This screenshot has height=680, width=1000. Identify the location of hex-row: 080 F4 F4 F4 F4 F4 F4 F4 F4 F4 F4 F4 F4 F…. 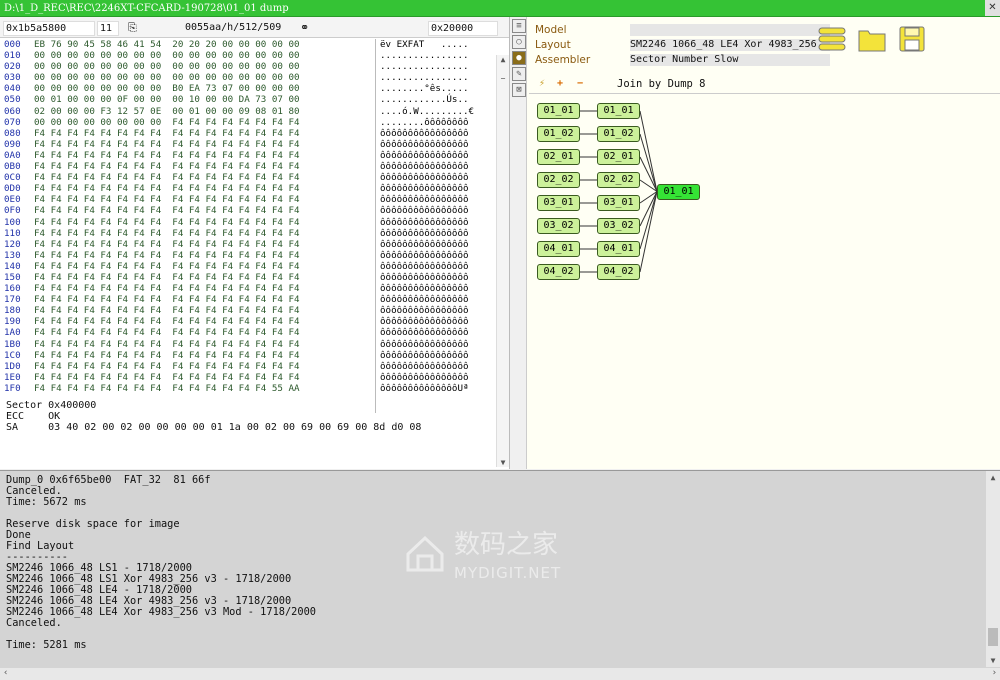
(248, 133).